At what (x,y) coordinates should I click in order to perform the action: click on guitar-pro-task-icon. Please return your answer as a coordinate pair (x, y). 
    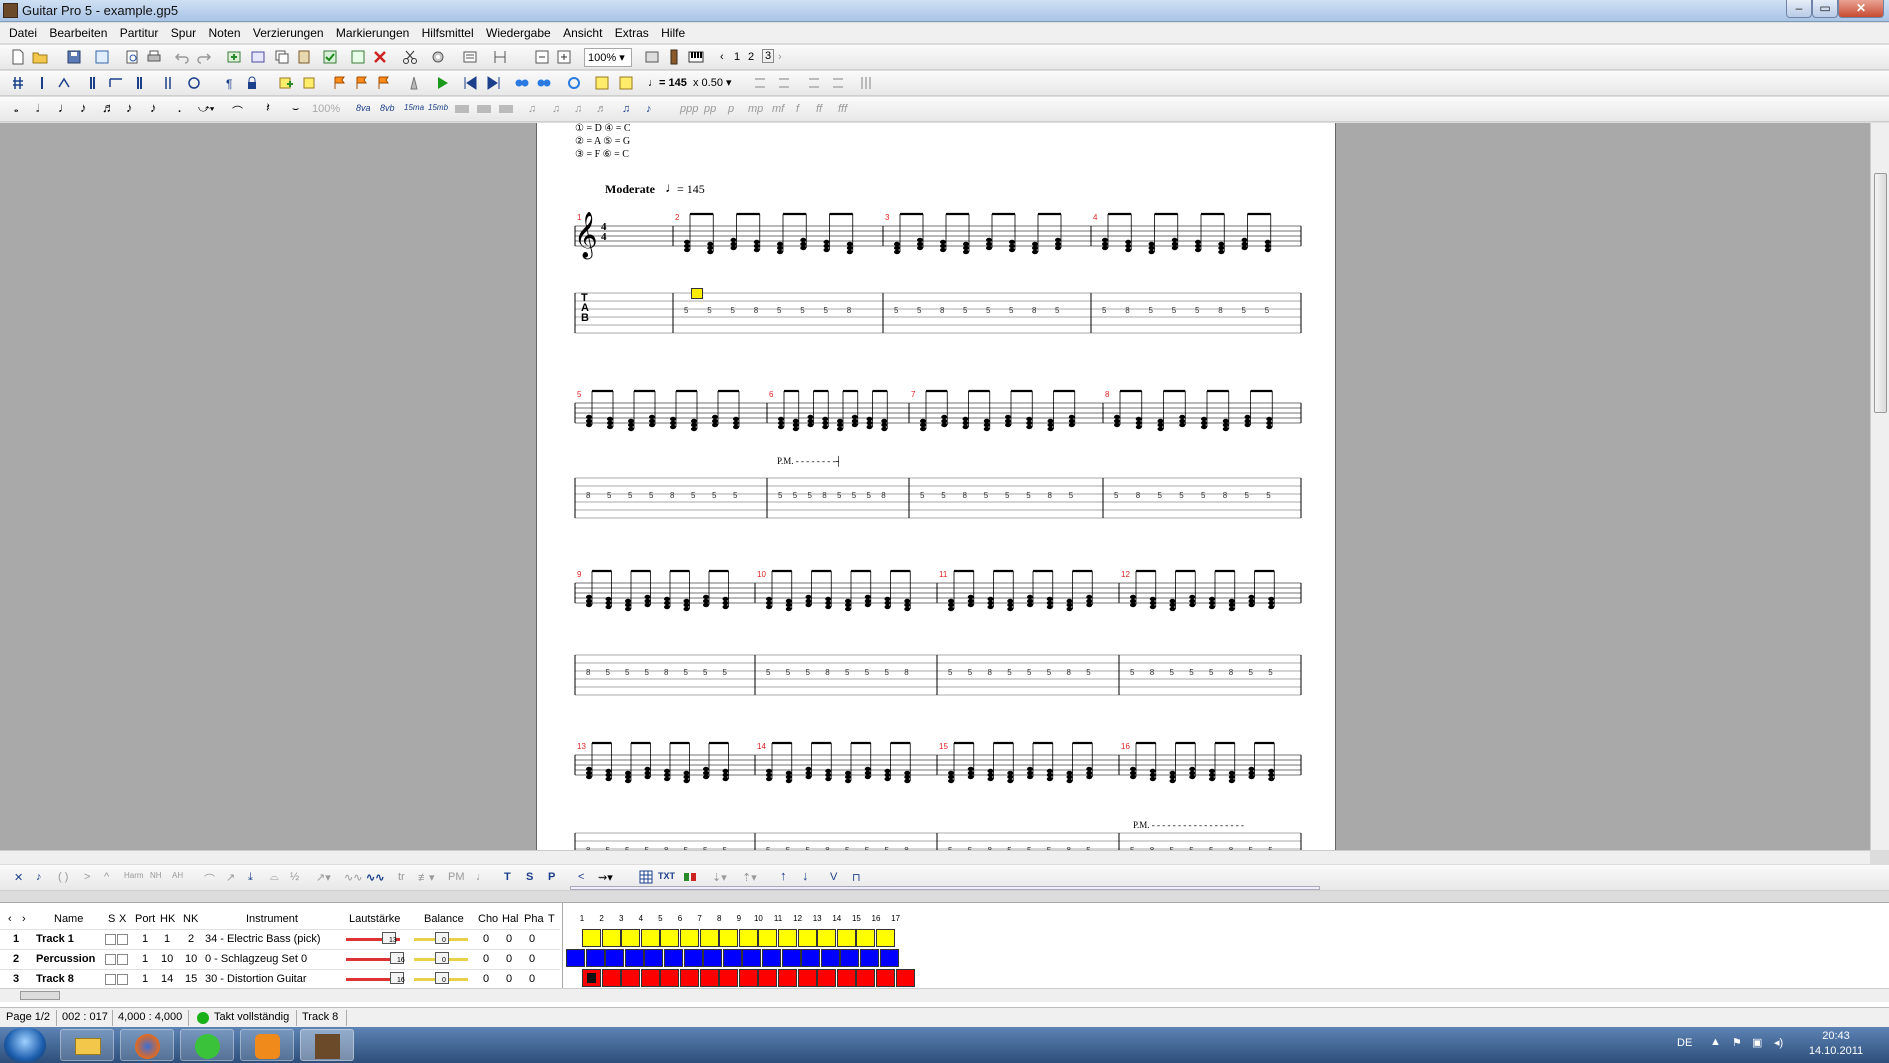
    Looking at the image, I should click on (327, 1045).